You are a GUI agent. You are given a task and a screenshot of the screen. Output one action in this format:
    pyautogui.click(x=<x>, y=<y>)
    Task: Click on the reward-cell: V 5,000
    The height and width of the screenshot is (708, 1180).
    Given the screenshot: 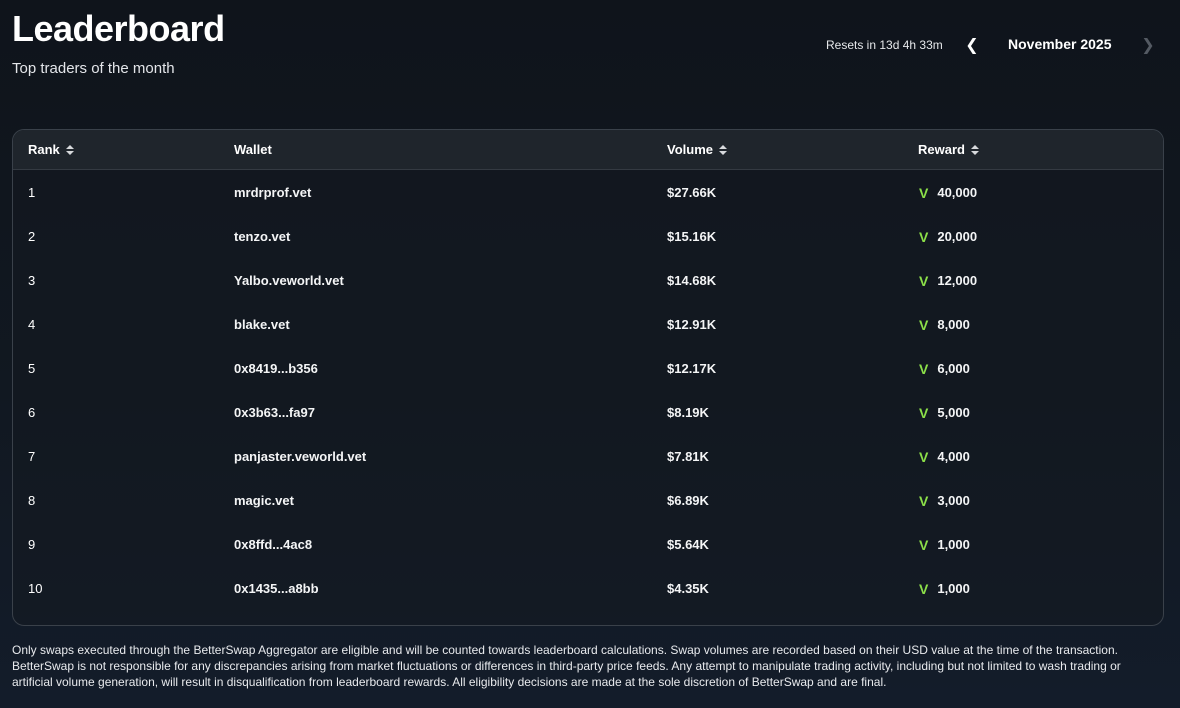 What is the action you would take?
    pyautogui.click(x=944, y=412)
    